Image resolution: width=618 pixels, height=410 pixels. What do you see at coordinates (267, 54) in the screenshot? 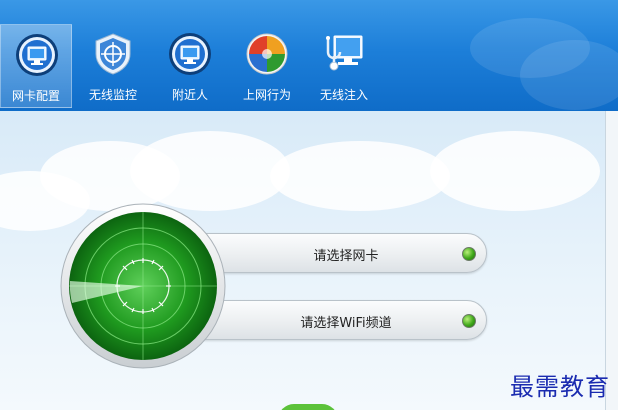
I see `windows-logo-icon` at bounding box center [267, 54].